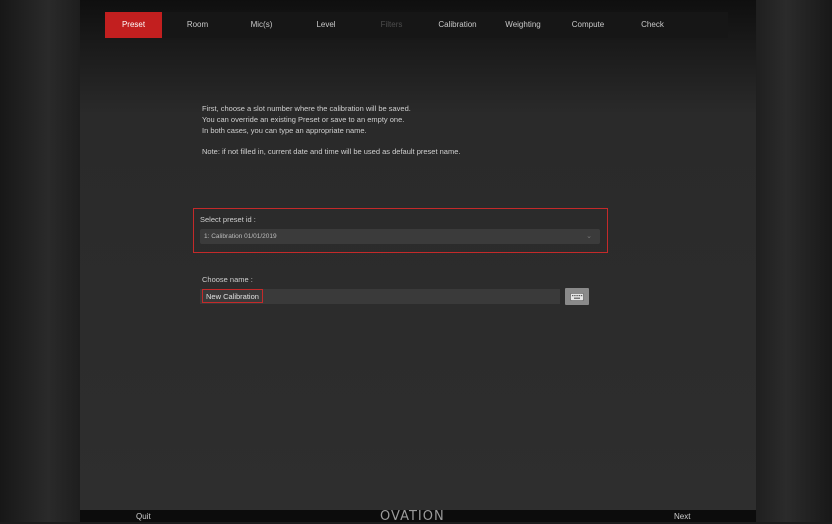  I want to click on preset-selected-value: 1: Calibration 01/01/2019, so click(240, 236).